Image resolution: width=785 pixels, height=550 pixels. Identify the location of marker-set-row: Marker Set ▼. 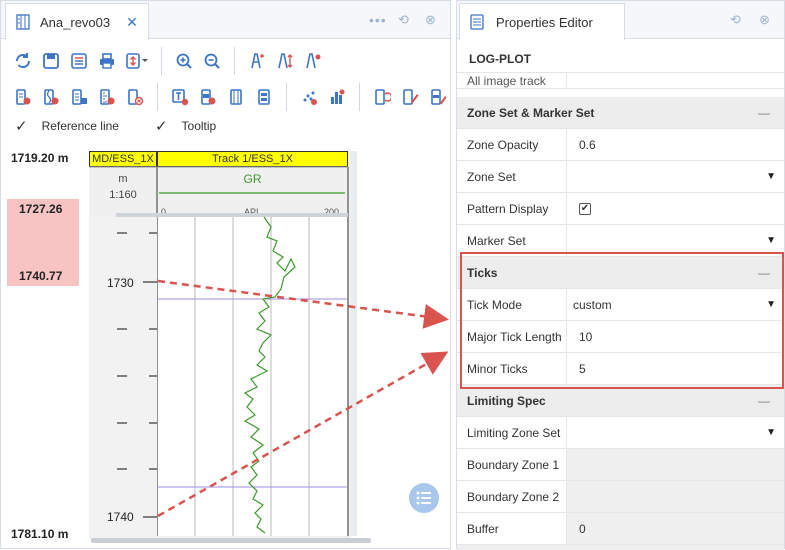
(620, 241).